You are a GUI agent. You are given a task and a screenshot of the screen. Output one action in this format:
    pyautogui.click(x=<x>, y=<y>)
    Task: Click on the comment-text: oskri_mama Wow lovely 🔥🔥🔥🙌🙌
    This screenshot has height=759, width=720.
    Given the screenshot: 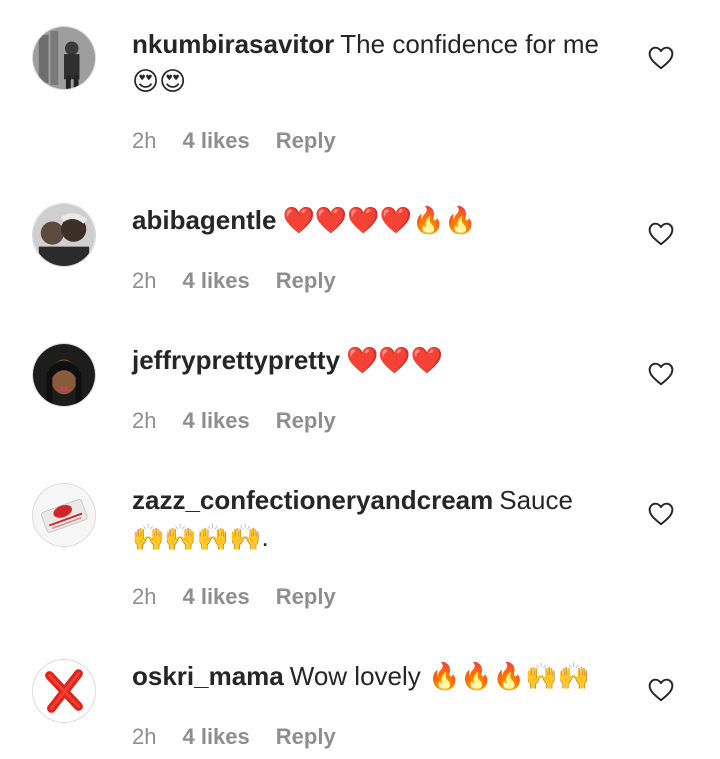 What is the action you would take?
    pyautogui.click(x=367, y=676)
    